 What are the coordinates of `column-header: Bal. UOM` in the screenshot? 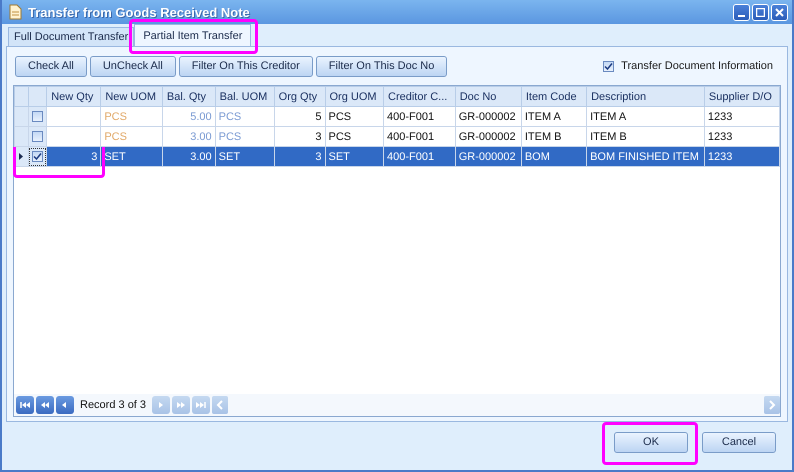 It's located at (244, 96).